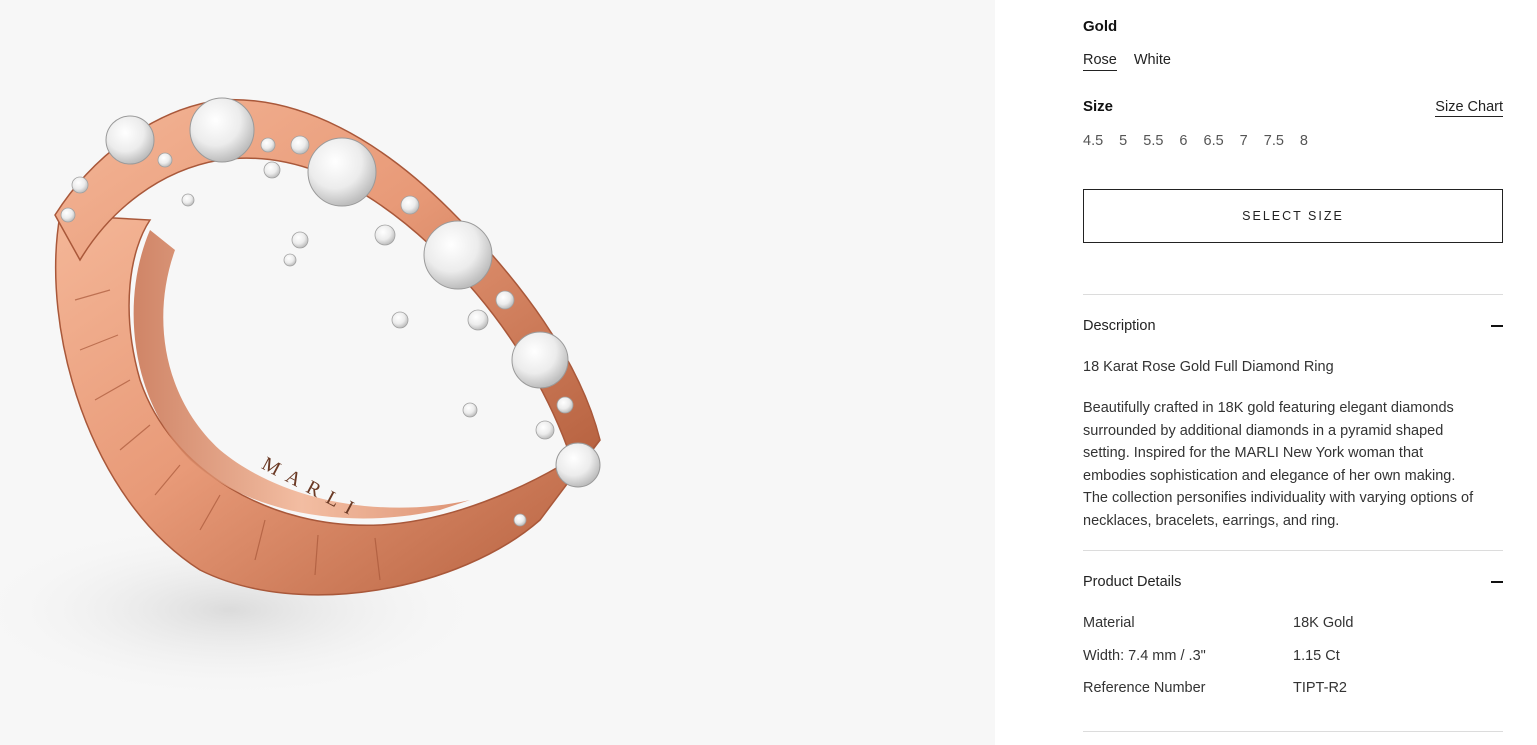 This screenshot has height=745, width=1537. Describe the element at coordinates (1293, 582) in the screenshot. I see `product-details-toggle: Product Details` at that location.